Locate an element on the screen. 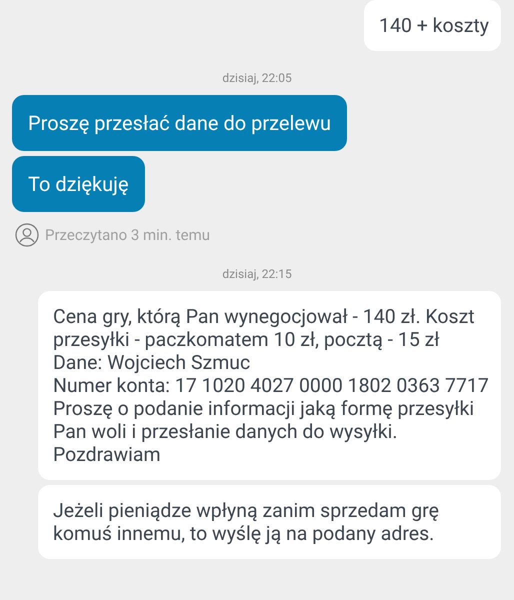  message-timestamp: dzisiaj, 22:05 is located at coordinates (257, 78).